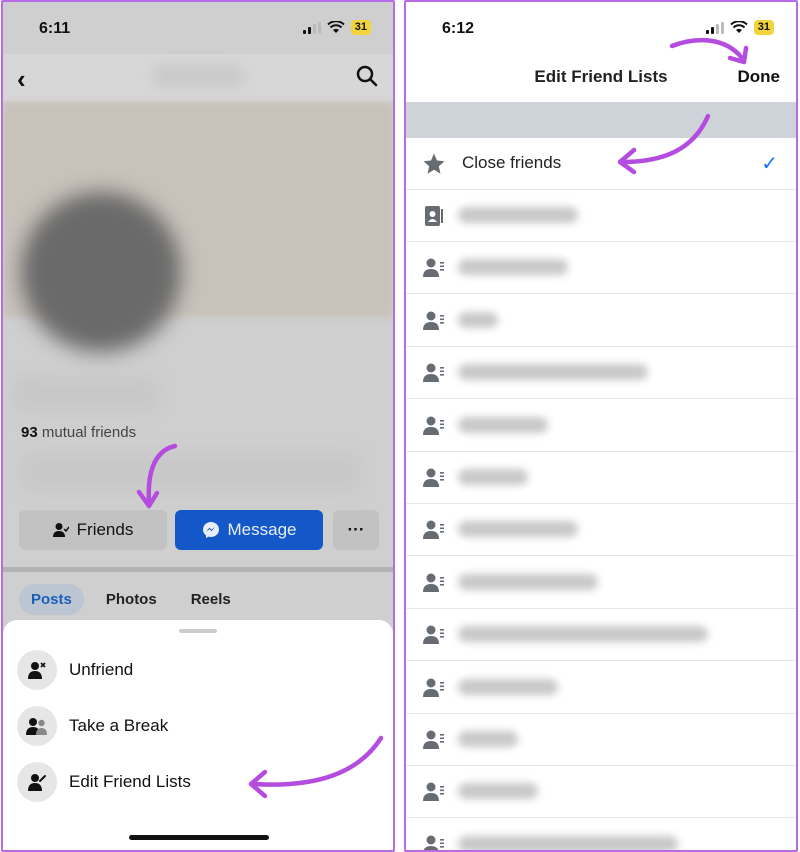 The image size is (800, 852). I want to click on mutual-count: 93, so click(29, 432).